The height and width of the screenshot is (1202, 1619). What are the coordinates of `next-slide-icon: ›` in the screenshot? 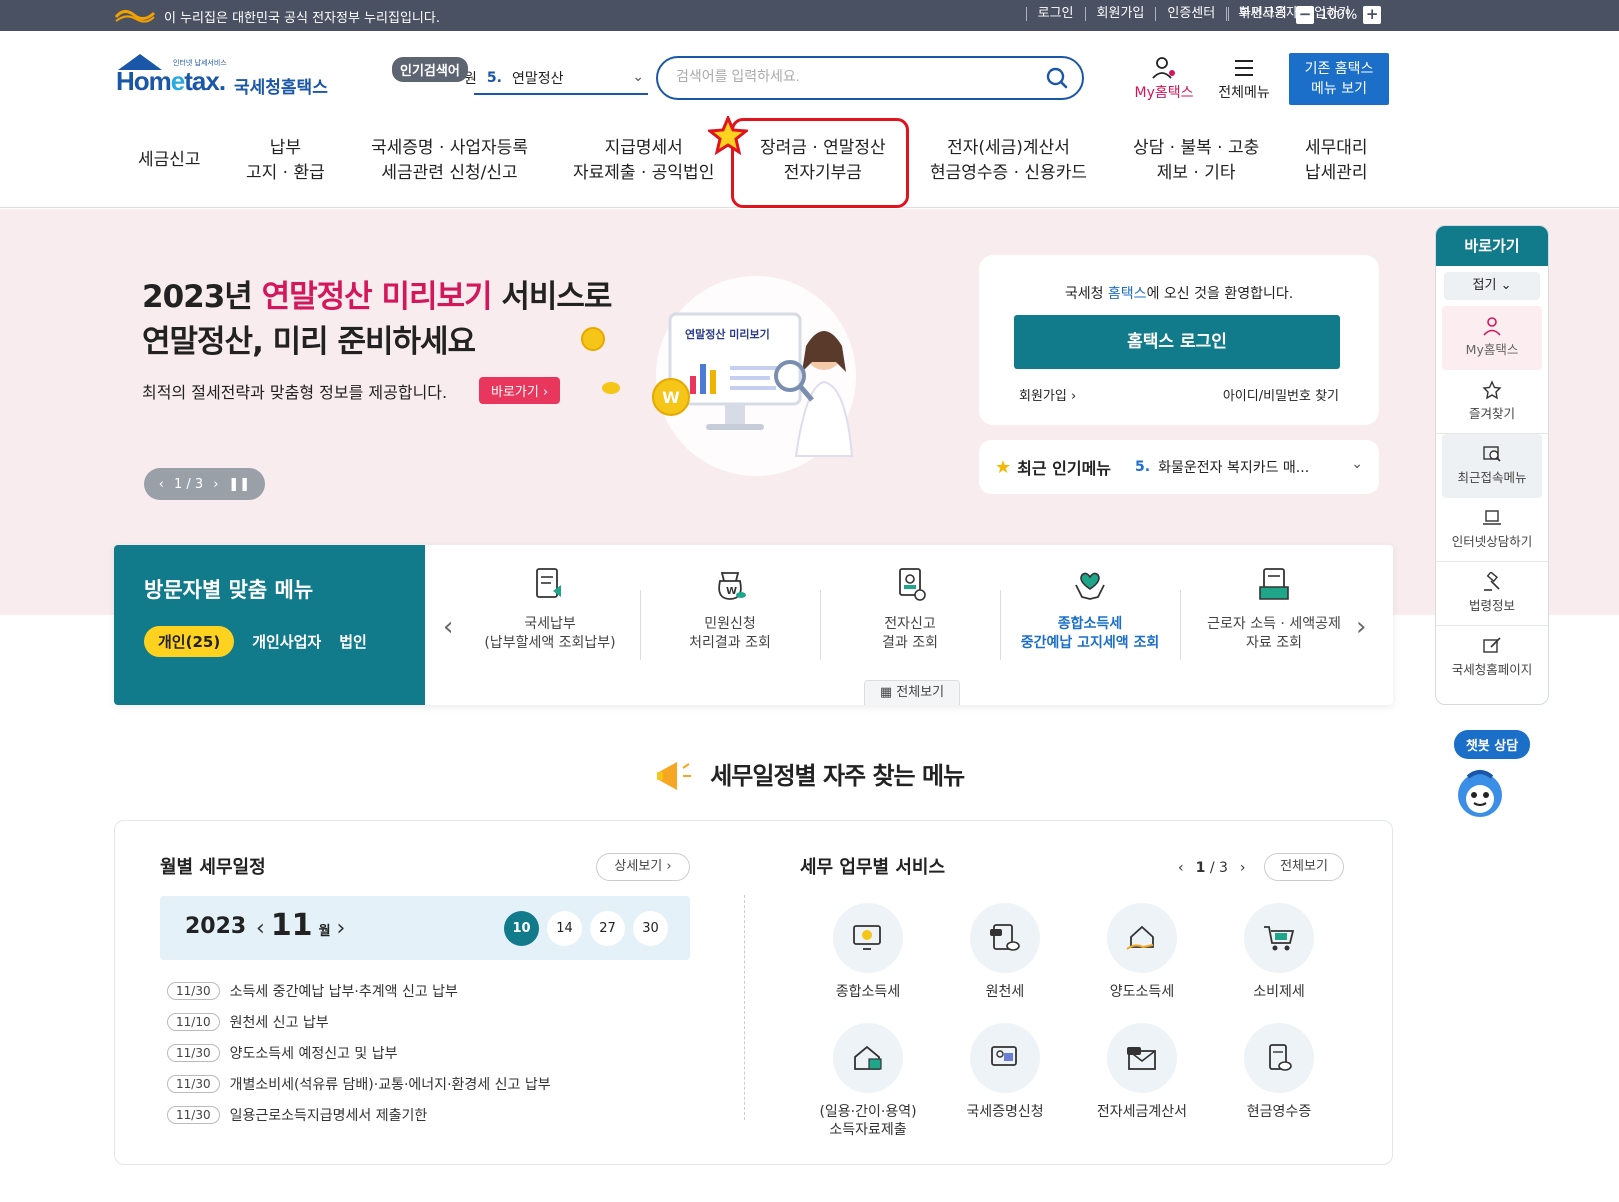 It's located at (215, 484).